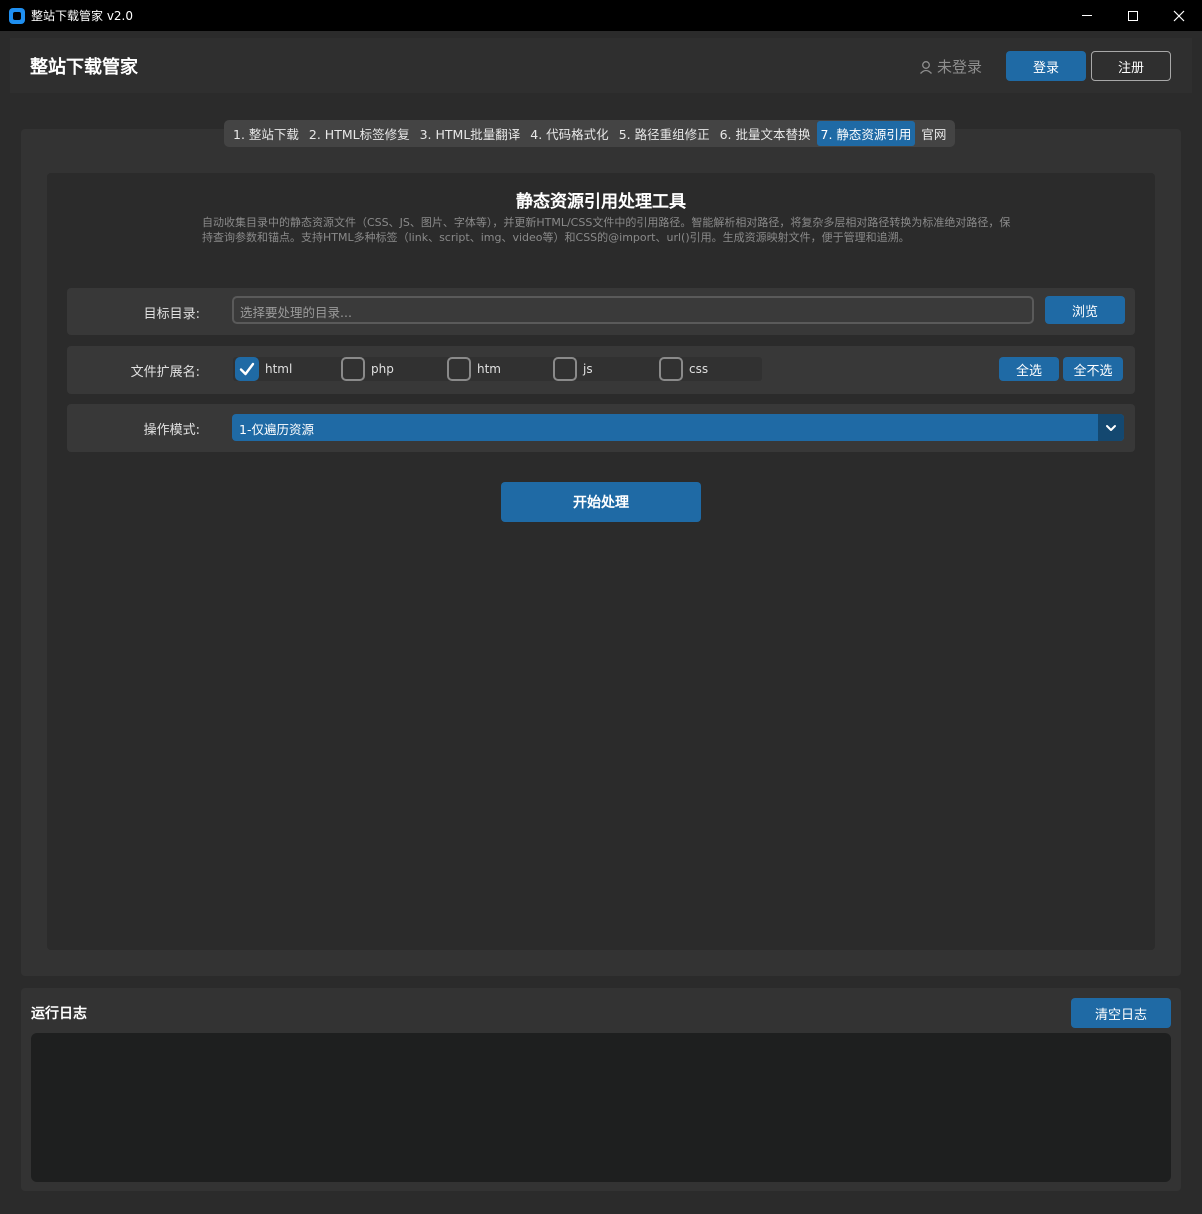 The height and width of the screenshot is (1214, 1202). I want to click on minimize-button, so click(1087, 15).